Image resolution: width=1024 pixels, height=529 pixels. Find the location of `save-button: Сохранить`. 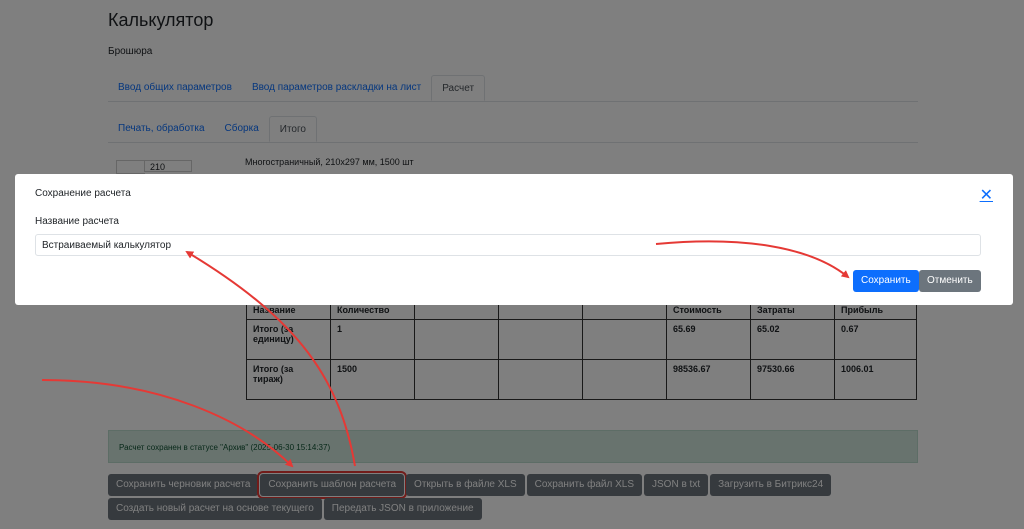

save-button: Сохранить is located at coordinates (886, 281).